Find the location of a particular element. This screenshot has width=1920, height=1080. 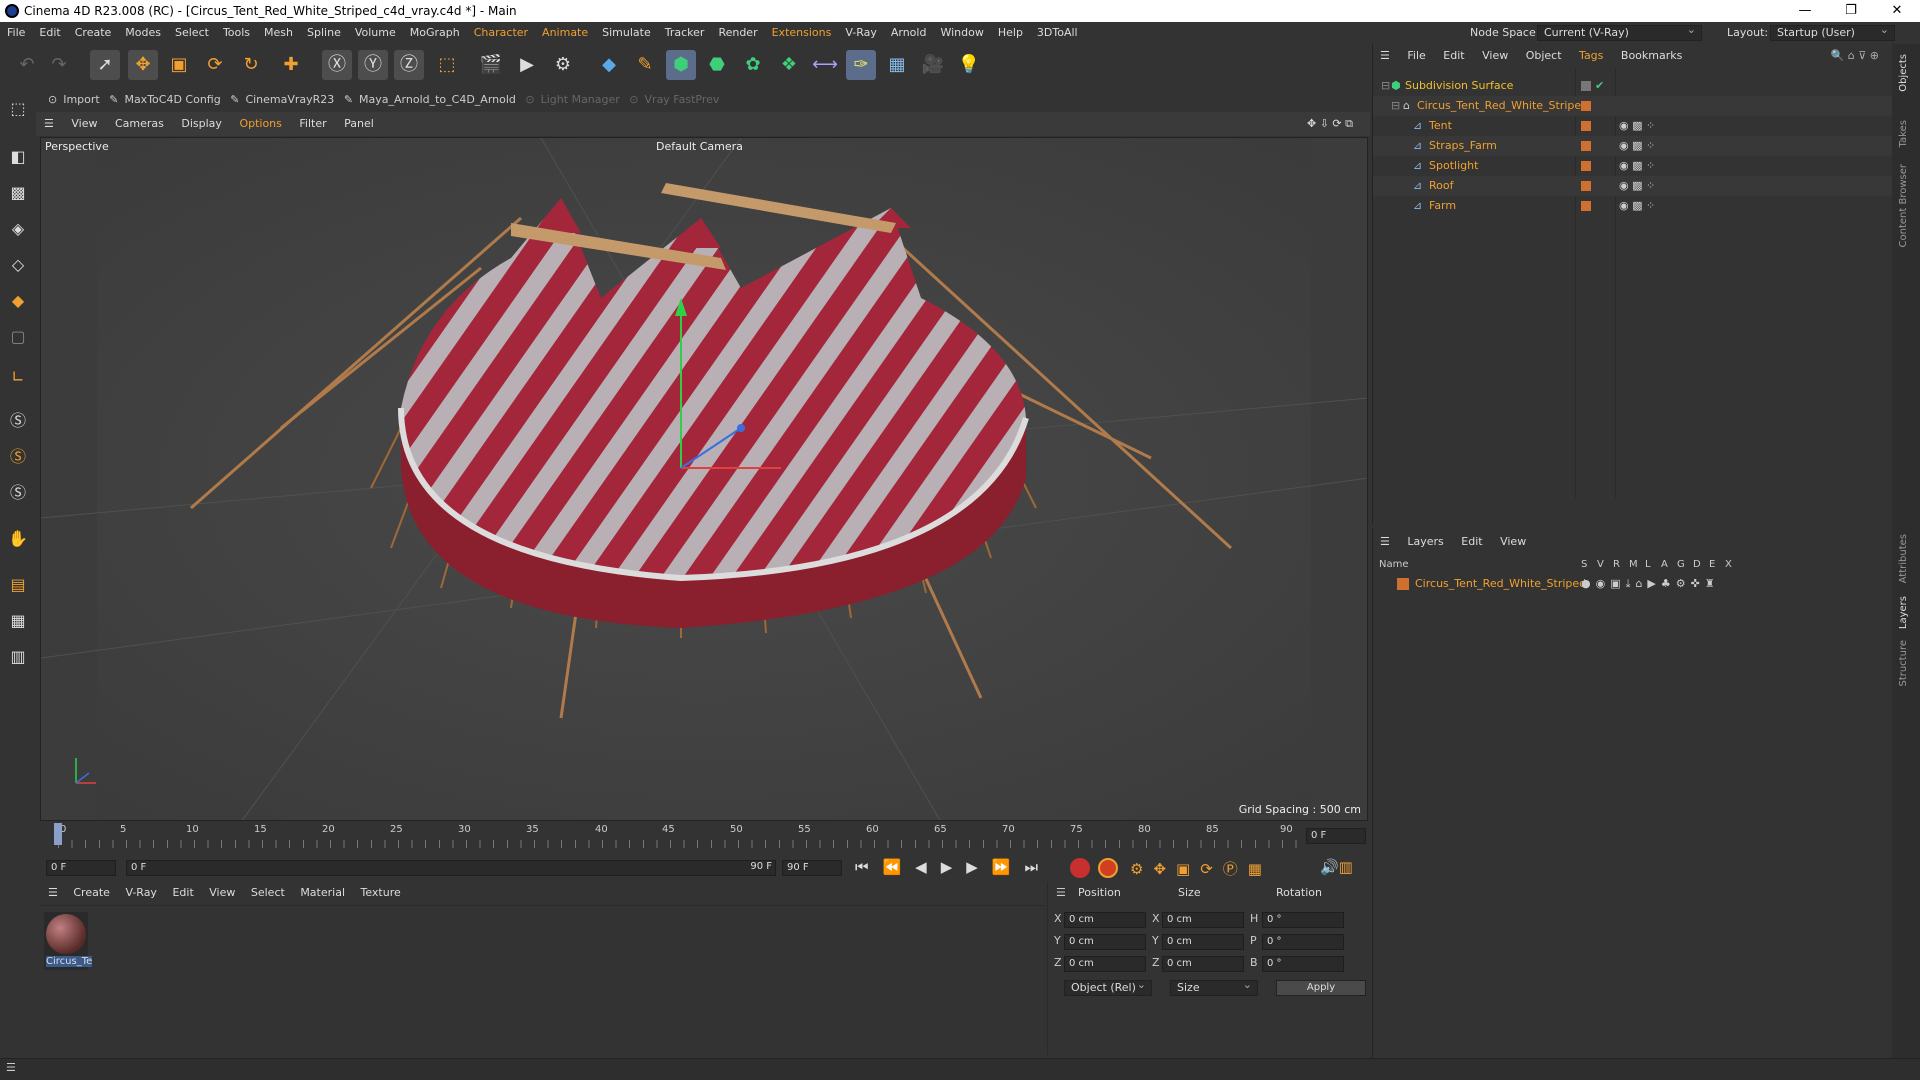

end-frame-field: 90 F is located at coordinates (812, 868).